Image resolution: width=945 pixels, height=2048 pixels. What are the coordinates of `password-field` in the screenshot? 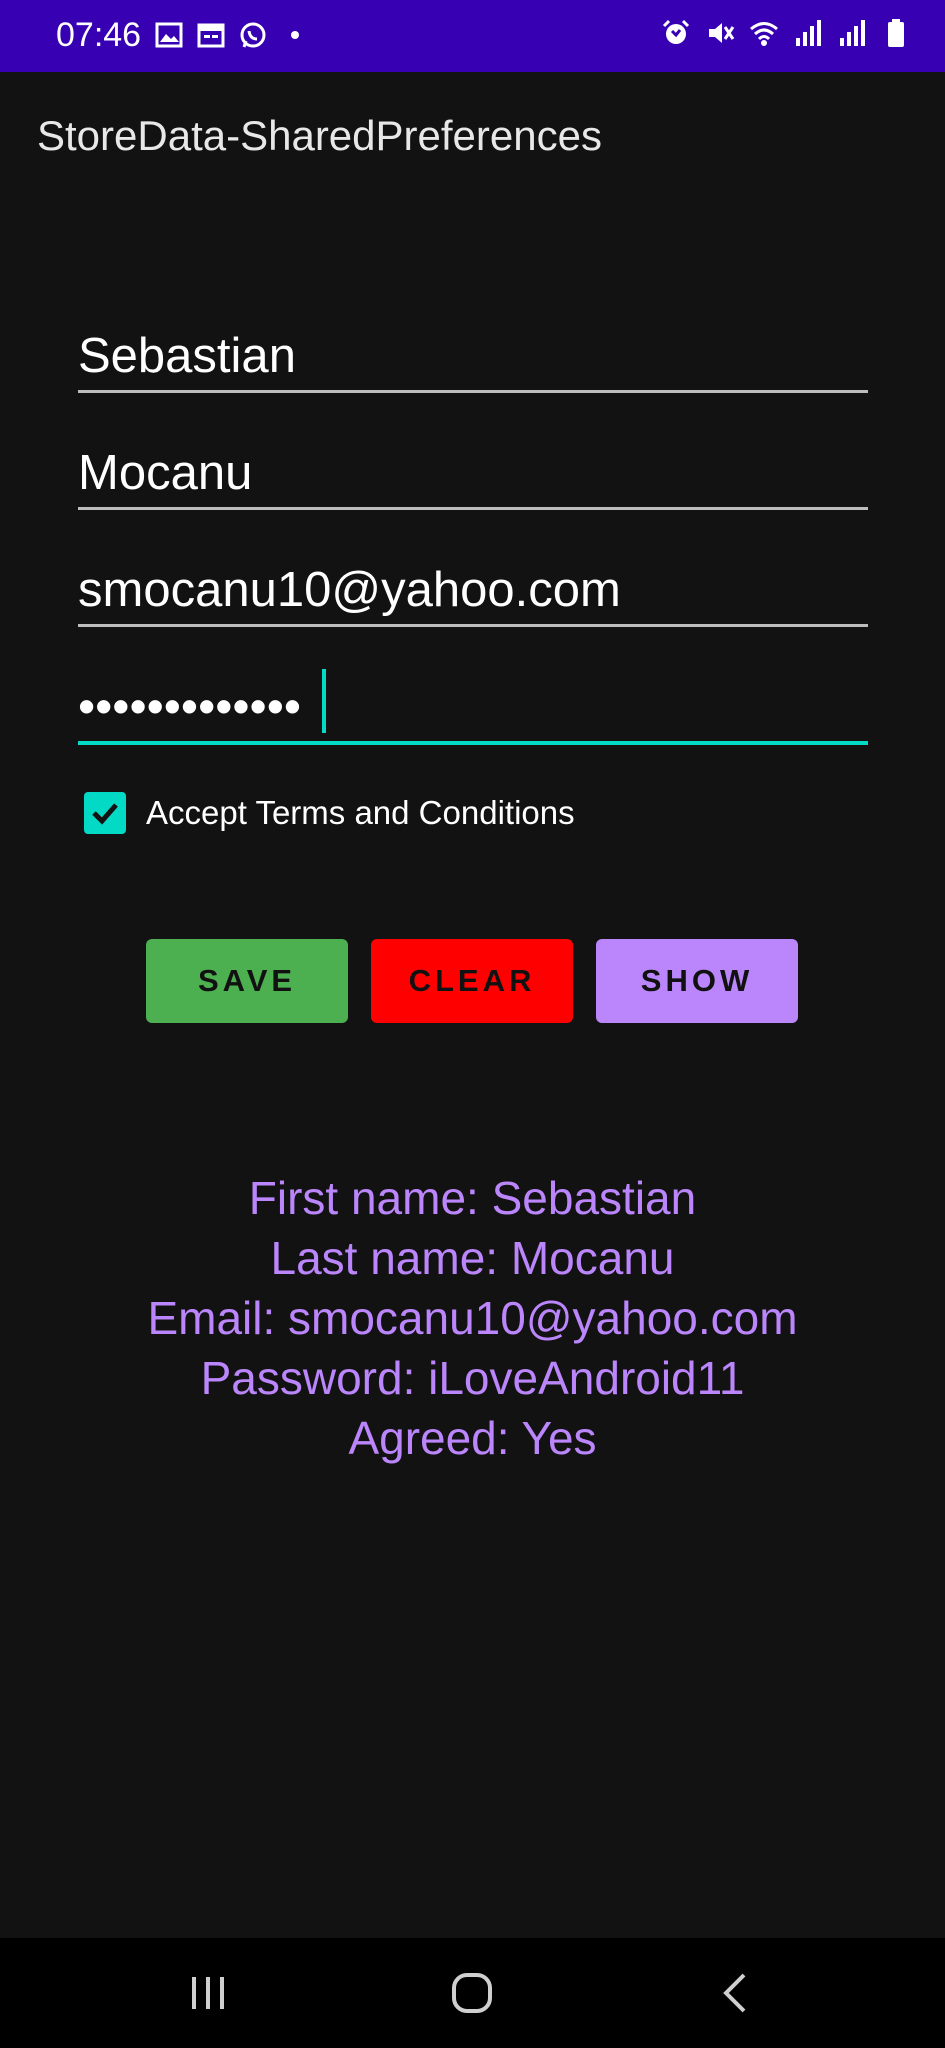 It's located at (473, 698).